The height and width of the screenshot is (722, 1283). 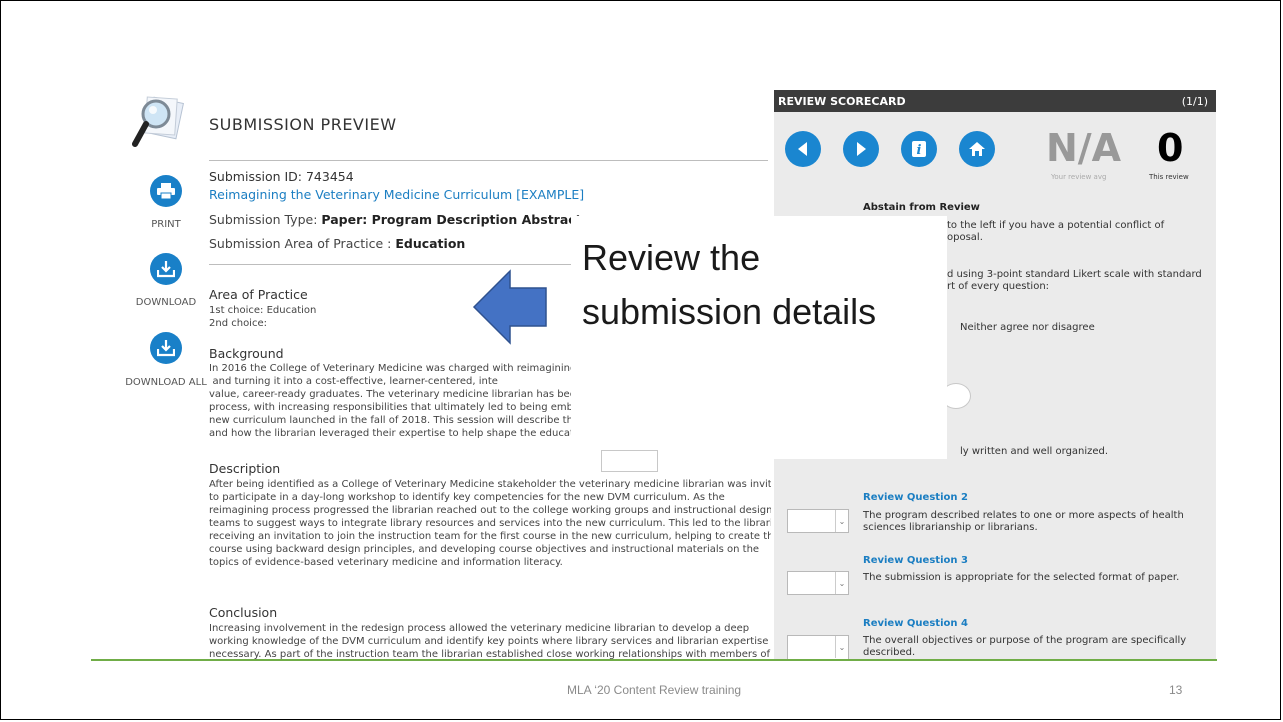 I want to click on home-button, so click(x=977, y=149).